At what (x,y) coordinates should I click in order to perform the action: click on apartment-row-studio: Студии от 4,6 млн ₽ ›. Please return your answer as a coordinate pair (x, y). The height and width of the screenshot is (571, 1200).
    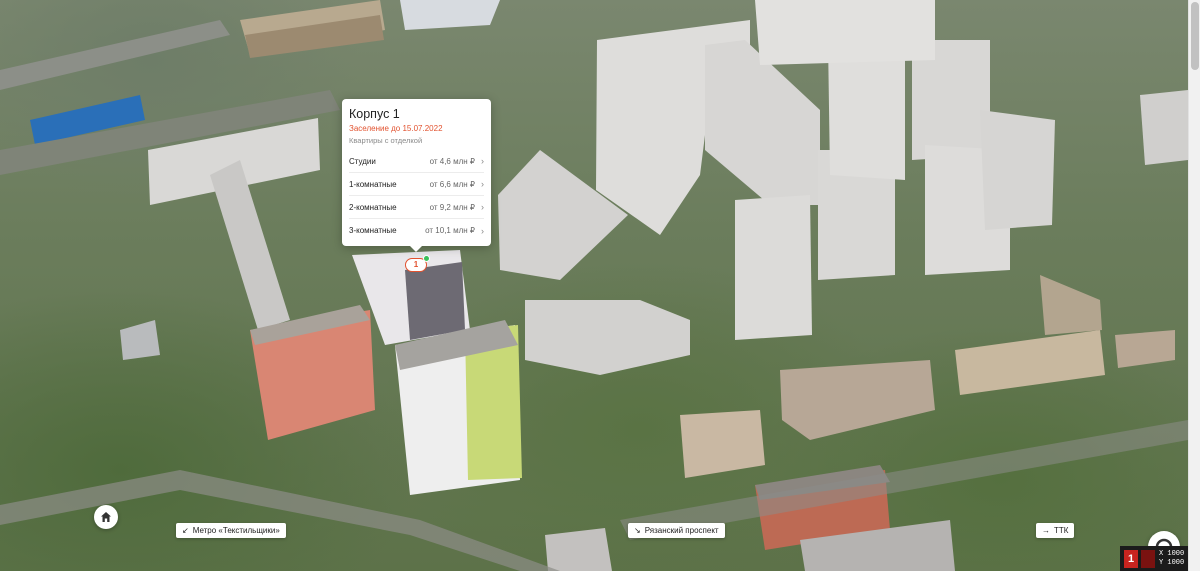
    Looking at the image, I should click on (416, 161).